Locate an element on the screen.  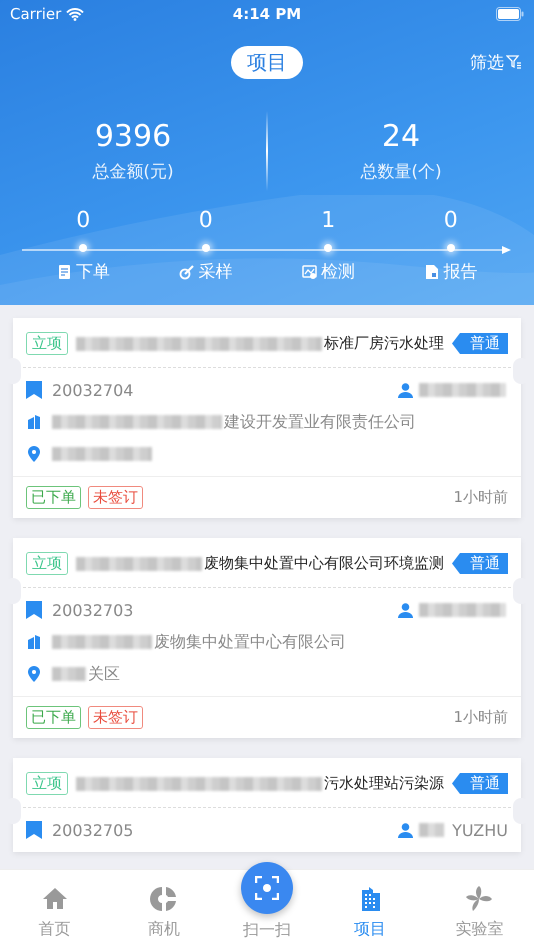
carrier-label: Carrier is located at coordinates (36, 14).